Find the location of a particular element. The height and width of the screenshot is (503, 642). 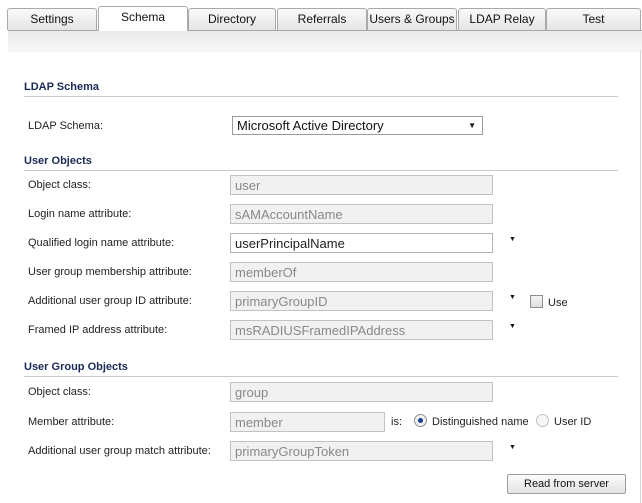

member-attribute-label: Member attribute: is located at coordinates (71, 422).